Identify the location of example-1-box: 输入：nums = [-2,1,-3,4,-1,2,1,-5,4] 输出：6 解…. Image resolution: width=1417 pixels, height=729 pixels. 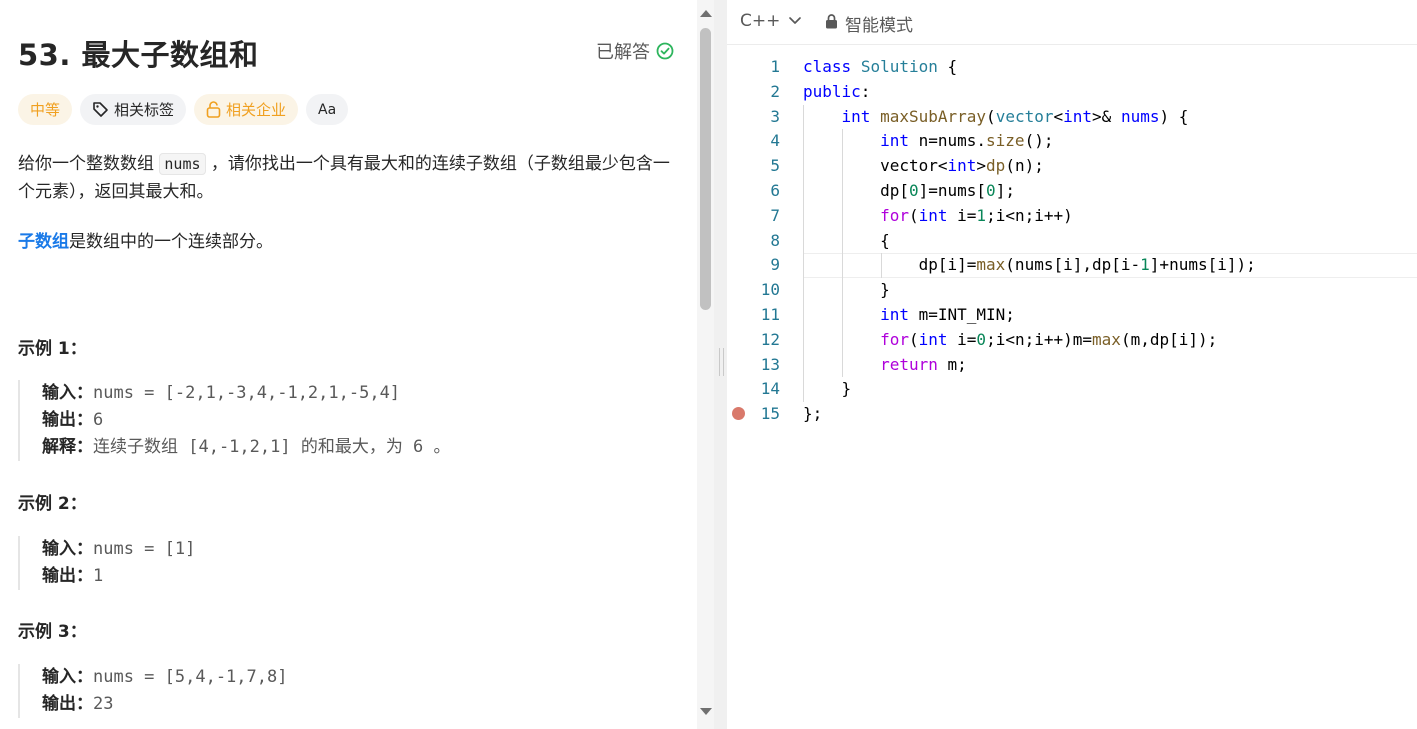
(350, 420).